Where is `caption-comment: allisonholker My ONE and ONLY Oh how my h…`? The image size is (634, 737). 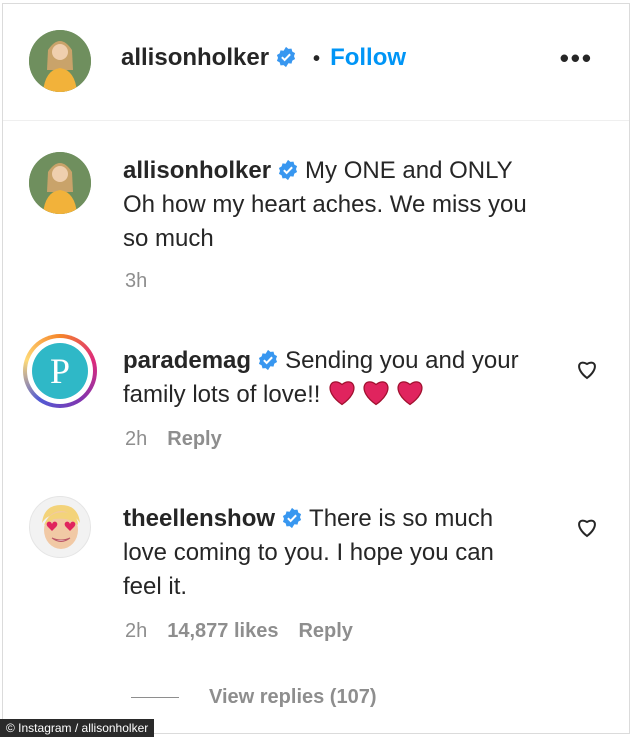 caption-comment: allisonholker My ONE and ONLY Oh how my h… is located at coordinates (331, 205).